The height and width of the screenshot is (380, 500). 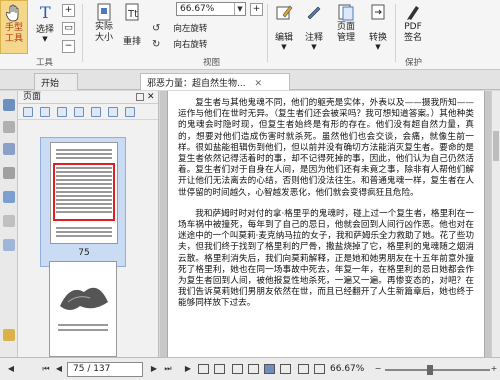 I want to click on delete-page-icon, so click(x=45, y=112).